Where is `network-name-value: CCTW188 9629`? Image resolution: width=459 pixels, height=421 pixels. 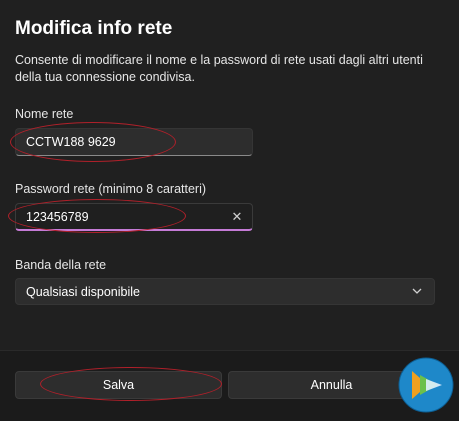
network-name-value: CCTW188 9629 is located at coordinates (71, 142).